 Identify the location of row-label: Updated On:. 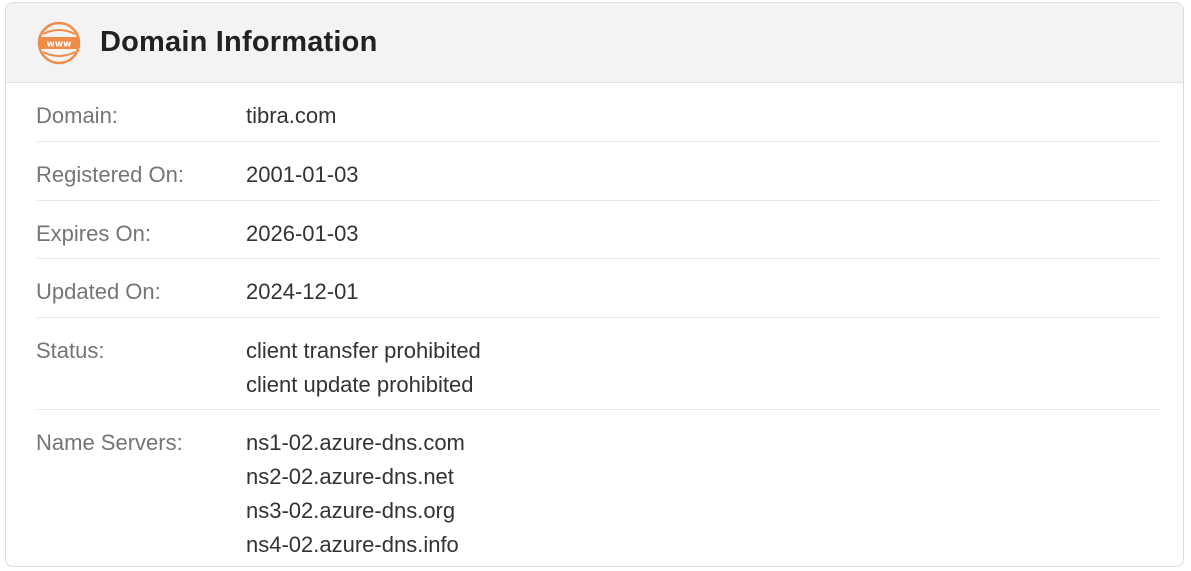
(98, 291).